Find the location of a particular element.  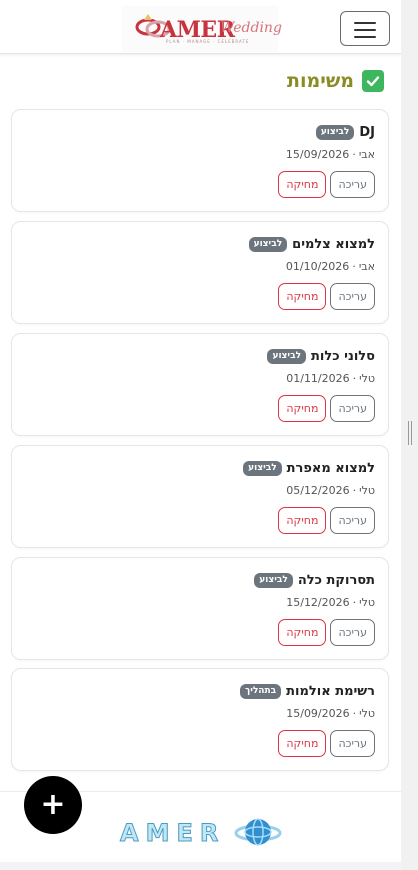

task-meta: טלי · 15/09/2026 is located at coordinates (330, 713).